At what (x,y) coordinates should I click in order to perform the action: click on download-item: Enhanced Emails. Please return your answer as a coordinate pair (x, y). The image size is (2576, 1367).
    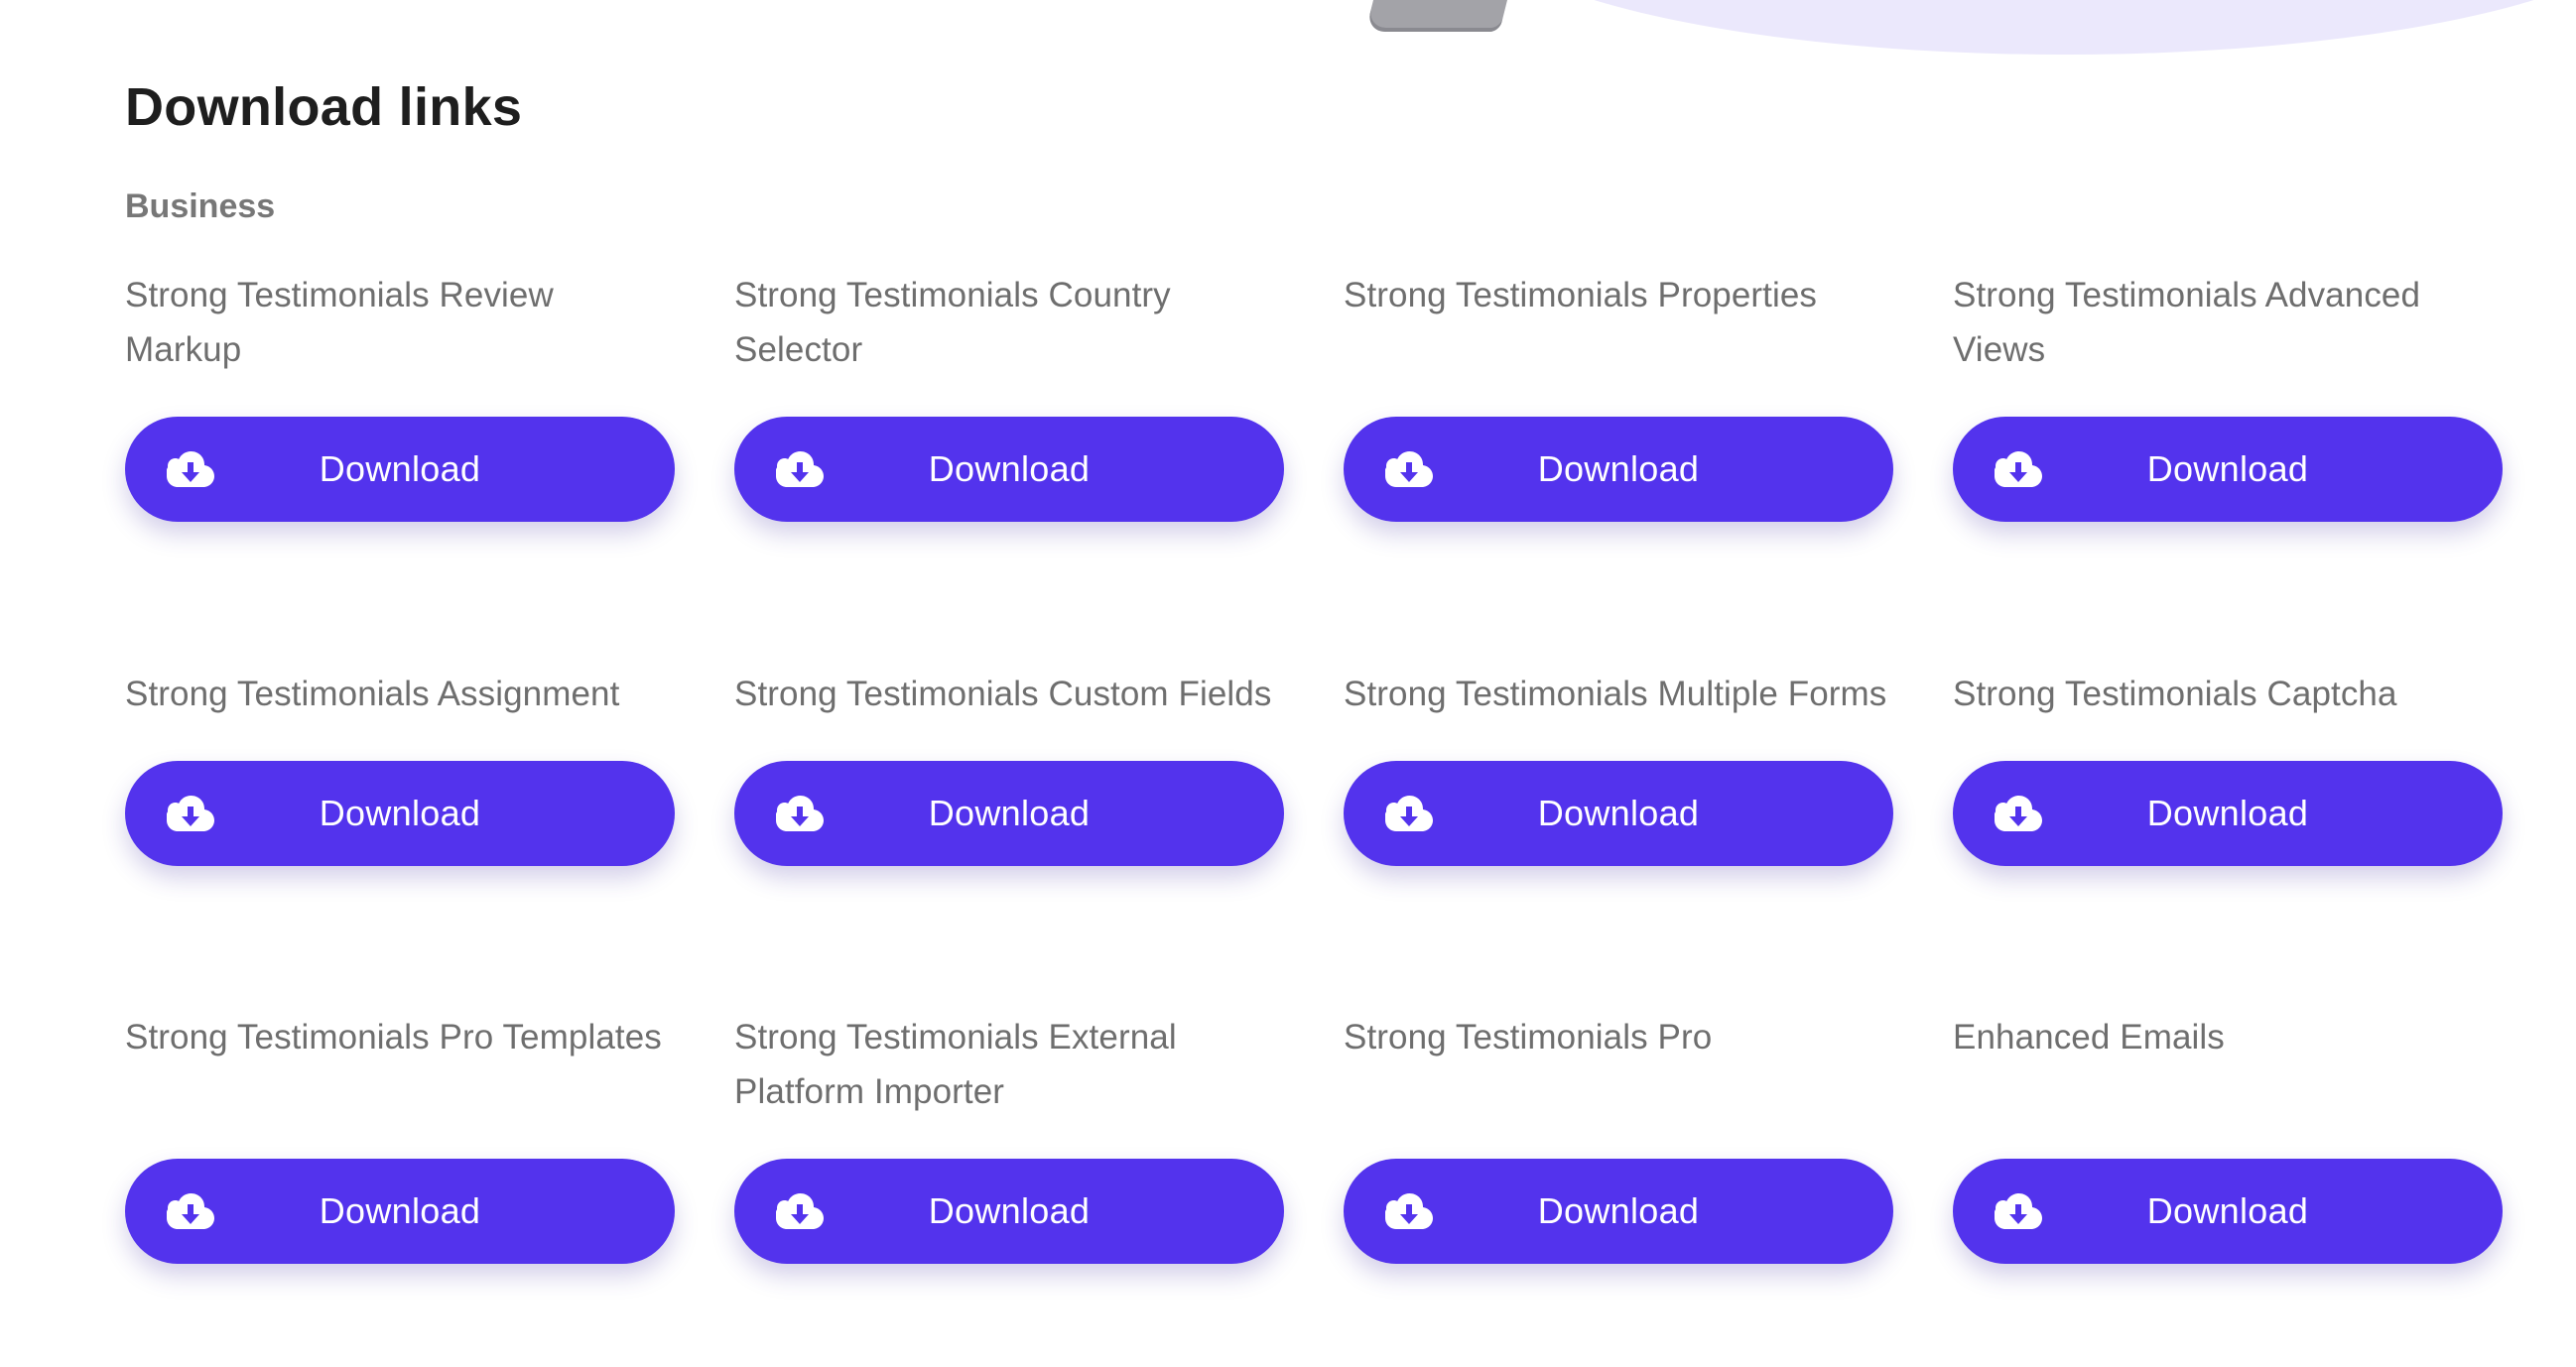
    Looking at the image, I should click on (2228, 1037).